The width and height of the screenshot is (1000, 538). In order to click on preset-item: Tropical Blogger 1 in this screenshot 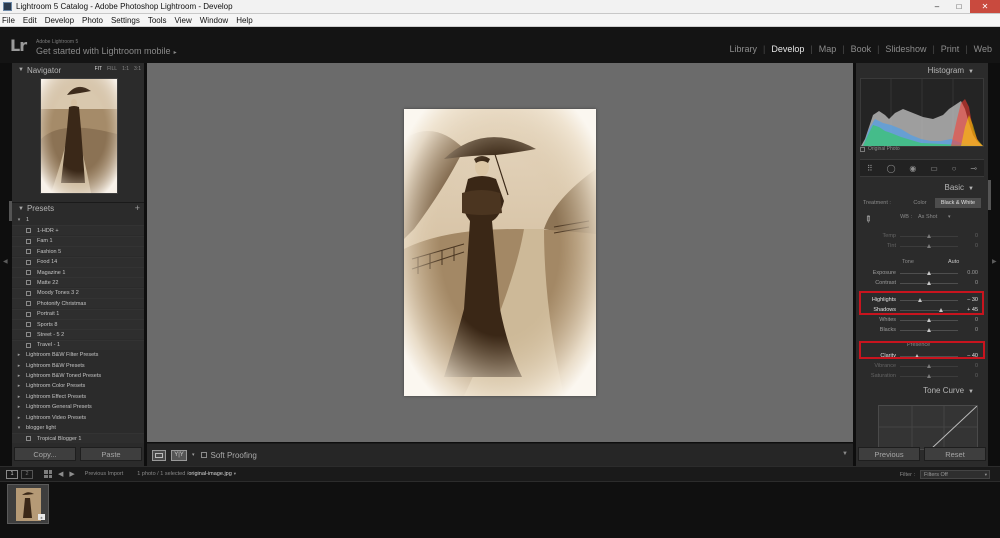, I will do `click(78, 438)`.